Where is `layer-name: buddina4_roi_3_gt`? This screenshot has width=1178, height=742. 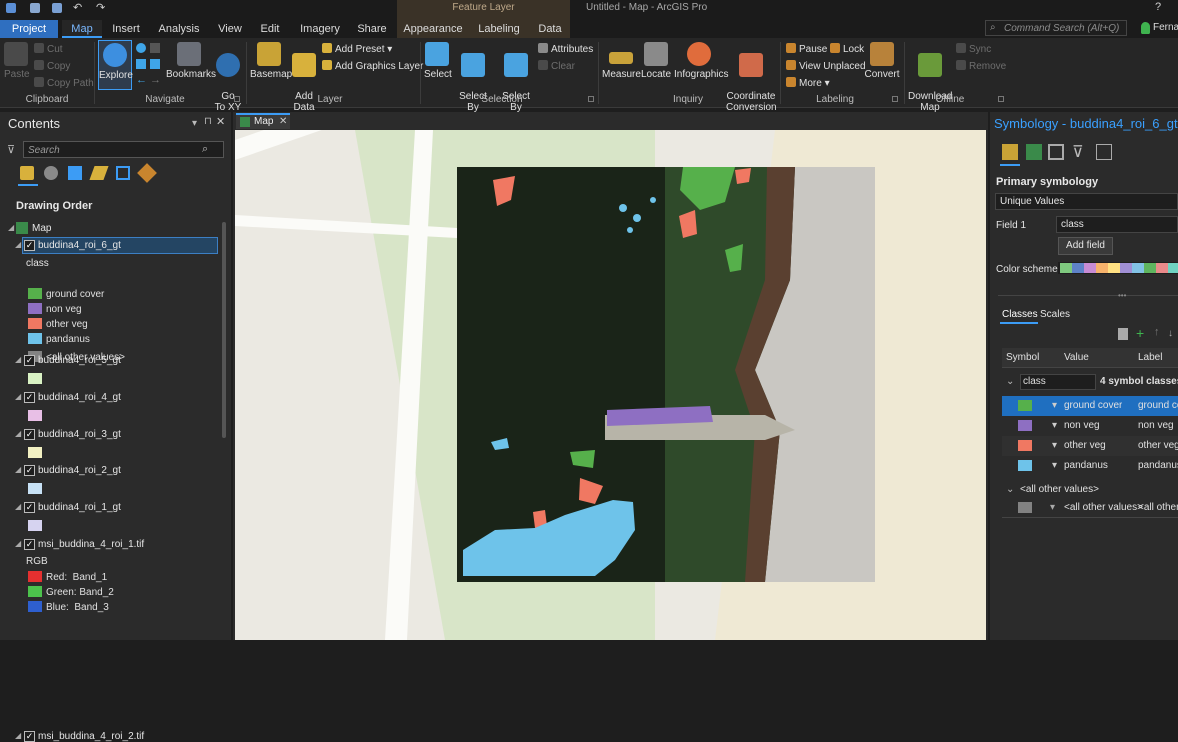 layer-name: buddina4_roi_3_gt is located at coordinates (79, 434).